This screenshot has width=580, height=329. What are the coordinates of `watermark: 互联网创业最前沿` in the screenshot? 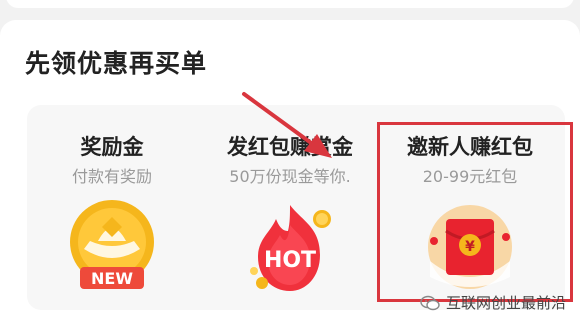 It's located at (493, 302).